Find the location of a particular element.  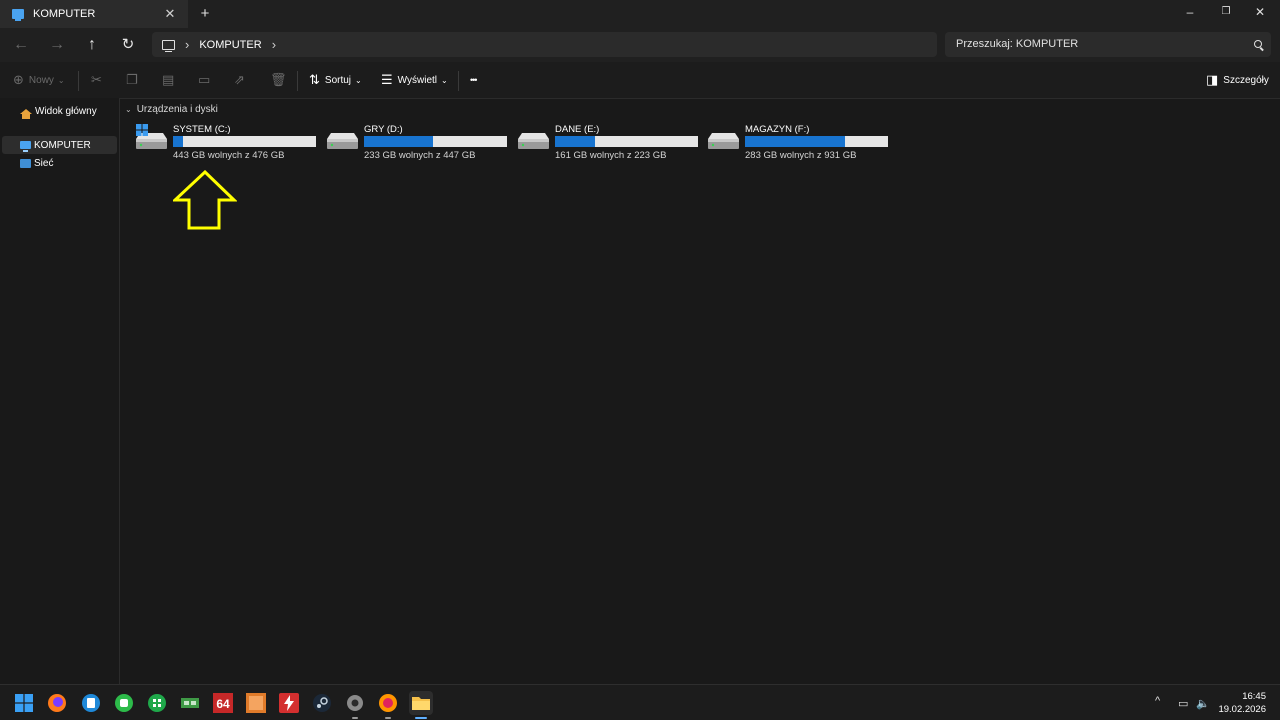

drive-name: GRY (D:) is located at coordinates (383, 129).